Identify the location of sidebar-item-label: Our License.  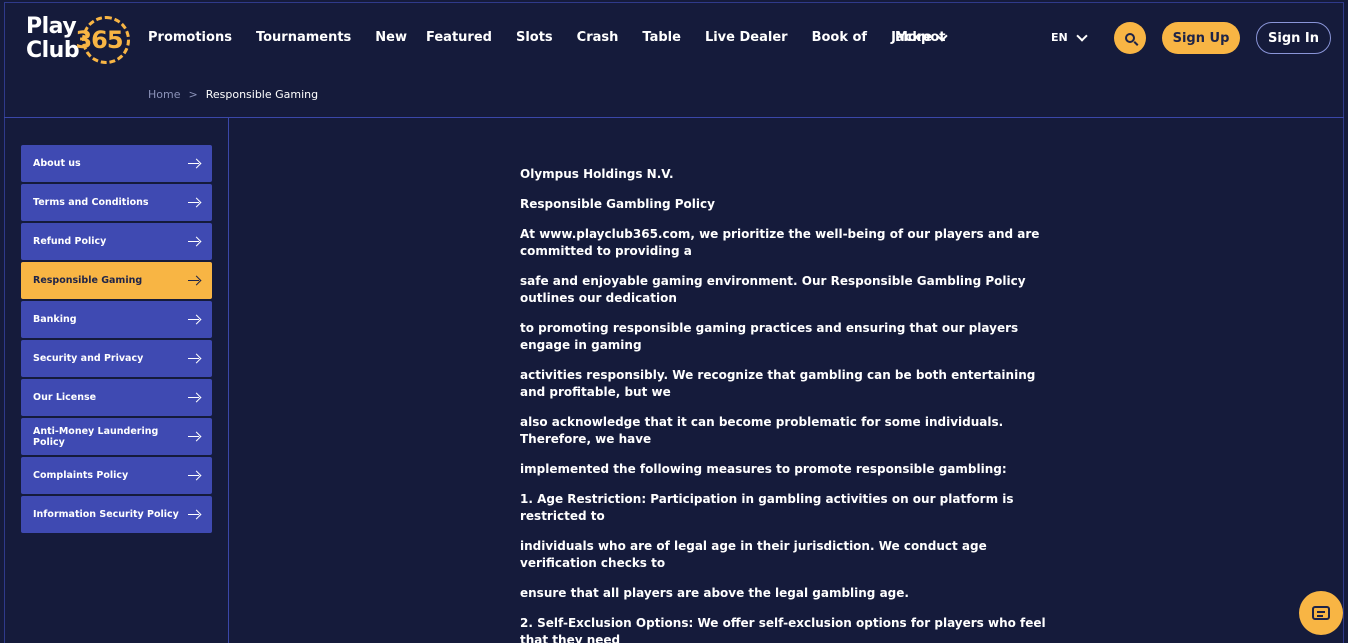
(65, 397).